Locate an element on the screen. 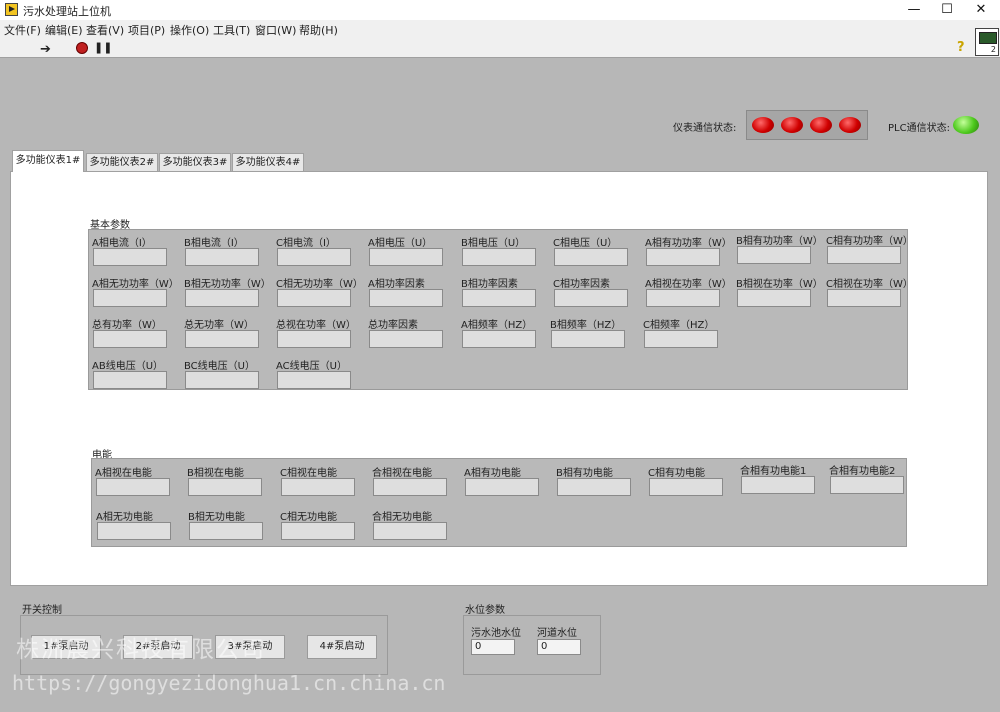  plc-status-label: PLC通信状态: is located at coordinates (919, 128).